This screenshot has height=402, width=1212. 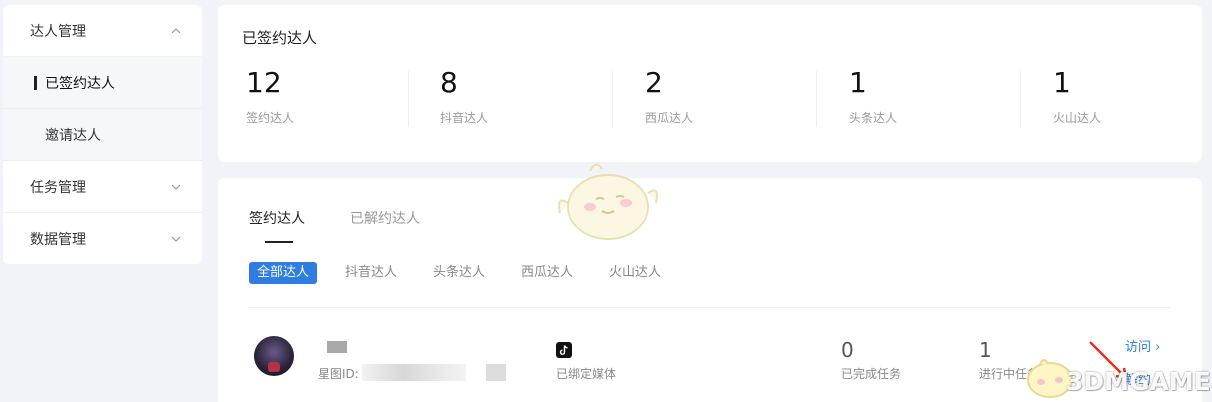 I want to click on tab-signed: 签约达人, so click(x=277, y=218).